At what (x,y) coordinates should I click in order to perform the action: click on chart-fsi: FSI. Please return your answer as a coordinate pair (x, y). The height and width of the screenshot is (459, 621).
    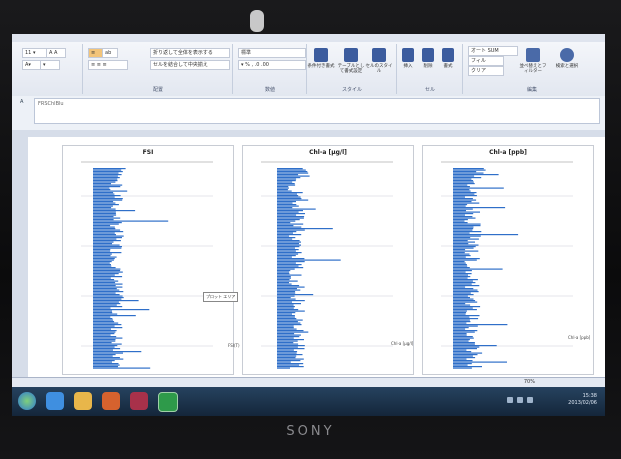
    Looking at the image, I should click on (148, 260).